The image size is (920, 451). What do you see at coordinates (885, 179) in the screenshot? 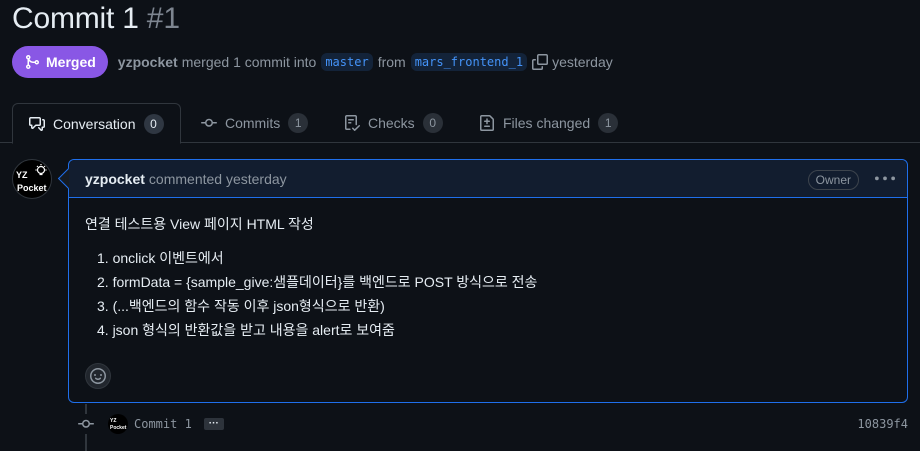
I see `kebab-horizontal-icon` at bounding box center [885, 179].